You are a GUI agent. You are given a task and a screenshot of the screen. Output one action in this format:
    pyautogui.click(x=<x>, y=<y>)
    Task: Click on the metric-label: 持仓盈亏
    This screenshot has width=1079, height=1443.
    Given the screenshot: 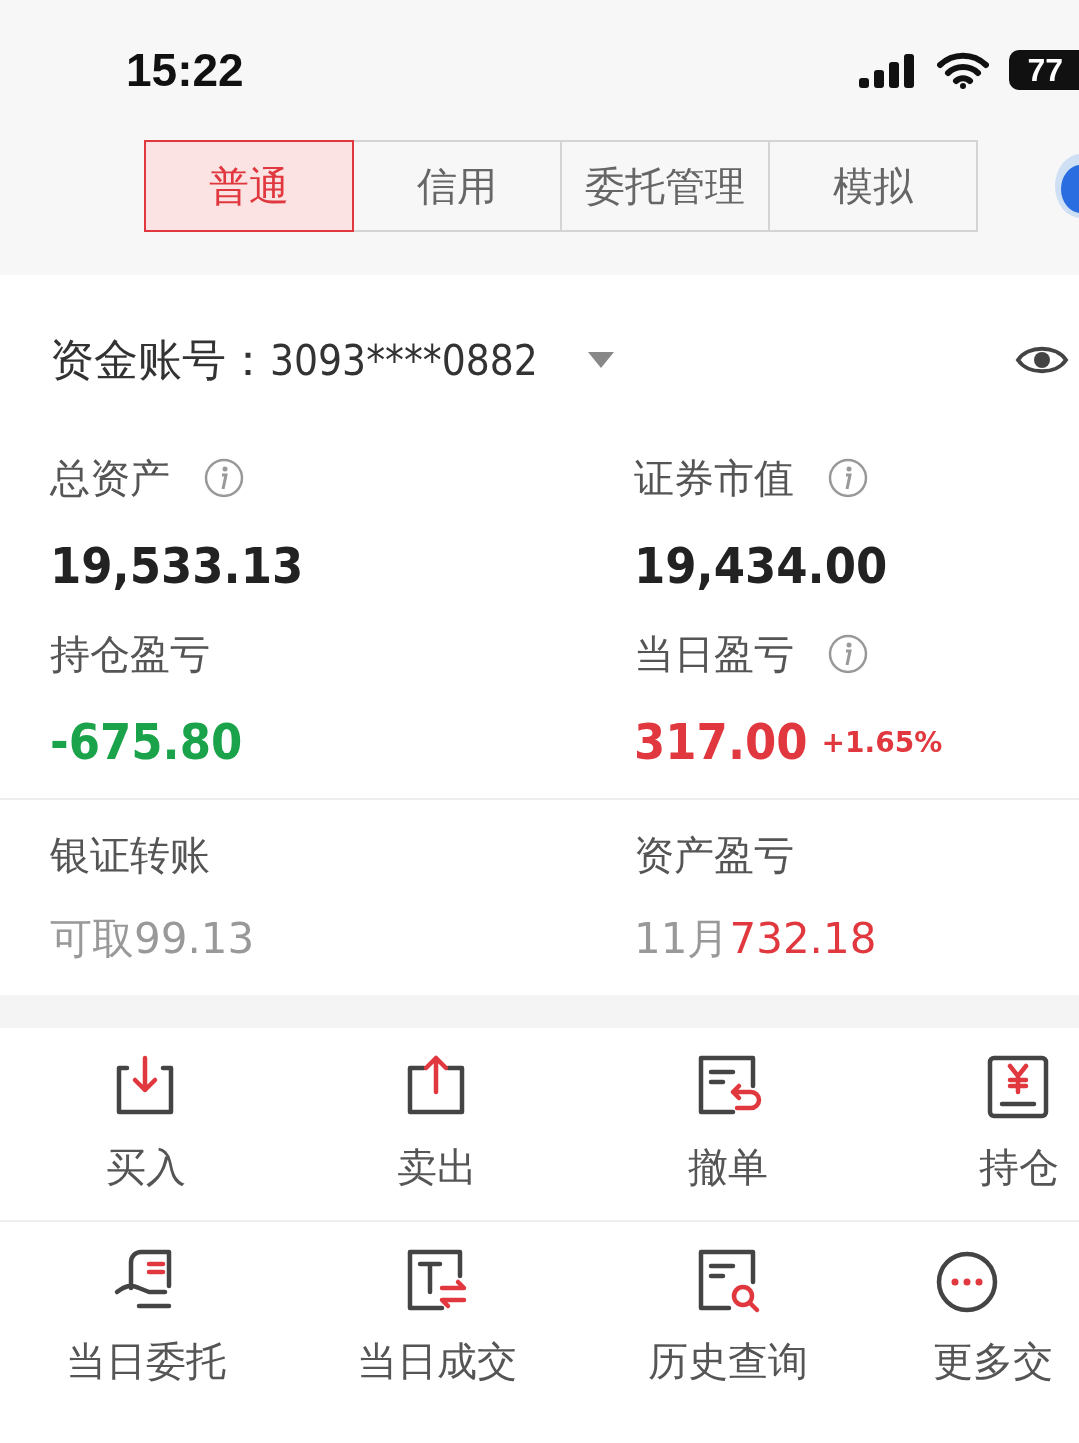 What is the action you would take?
    pyautogui.click(x=130, y=654)
    